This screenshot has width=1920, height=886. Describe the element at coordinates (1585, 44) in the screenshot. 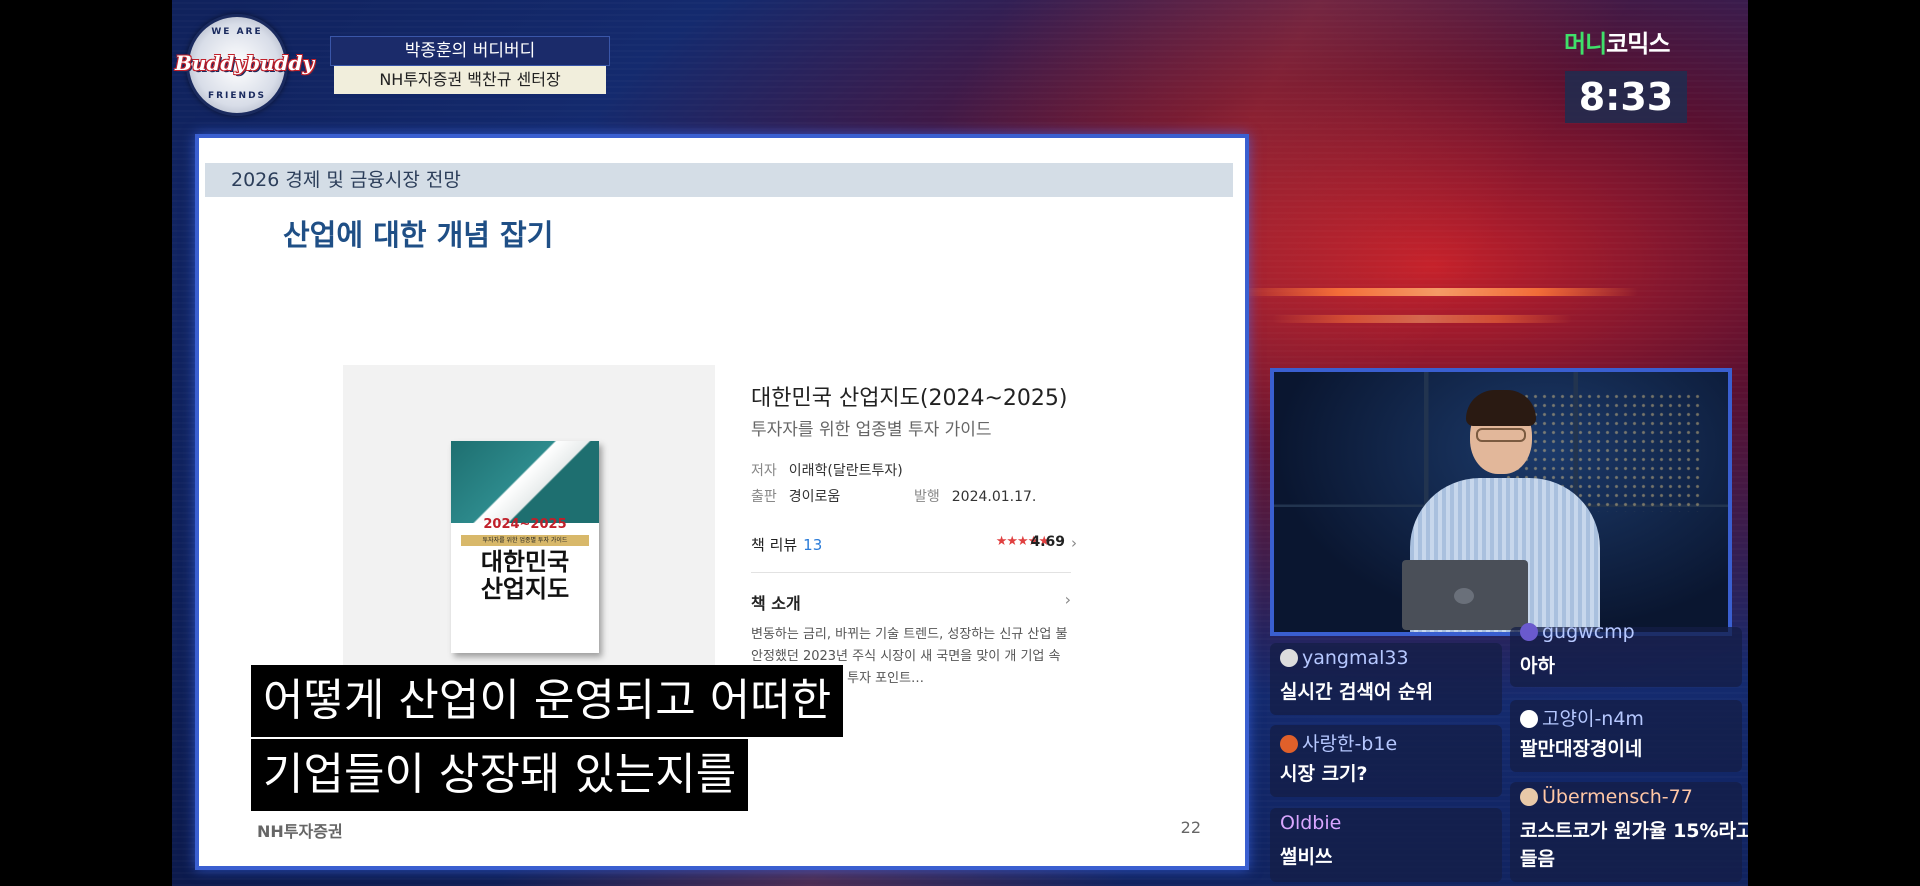

I see `channel-logo-part1: 머니` at that location.